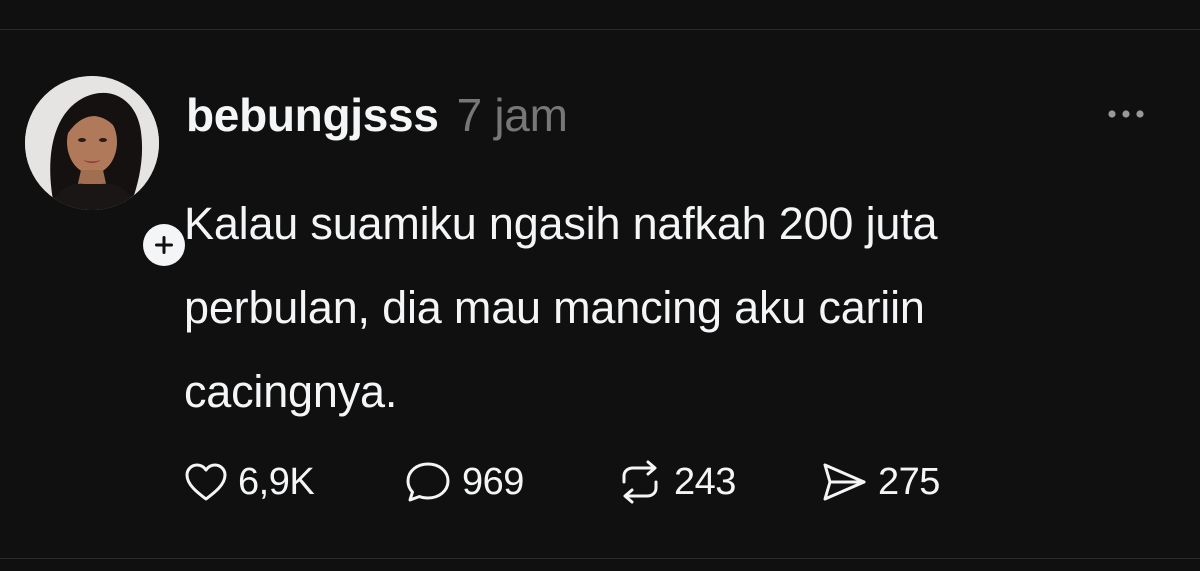 The height and width of the screenshot is (571, 1200). Describe the element at coordinates (493, 481) in the screenshot. I see `reply-count: 969` at that location.